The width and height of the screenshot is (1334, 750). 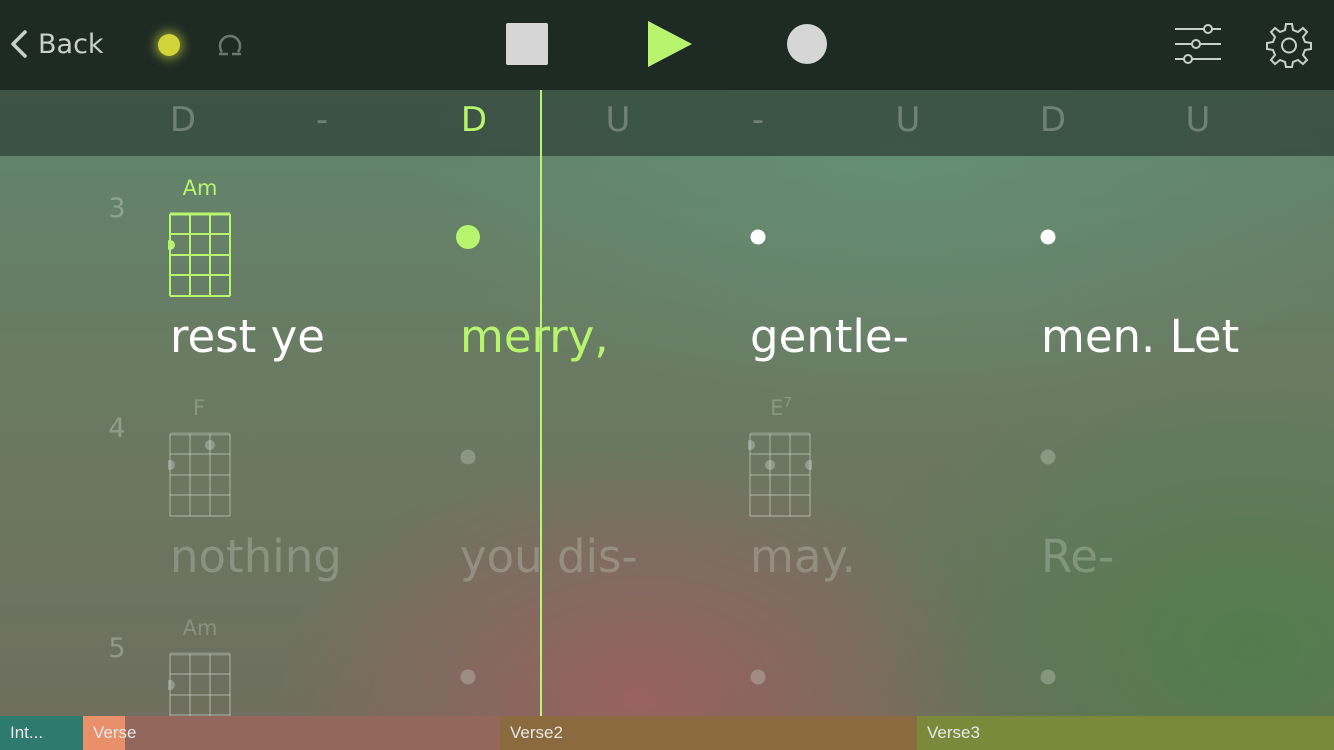 I want to click on chord-diagram-am, so click(x=200, y=255).